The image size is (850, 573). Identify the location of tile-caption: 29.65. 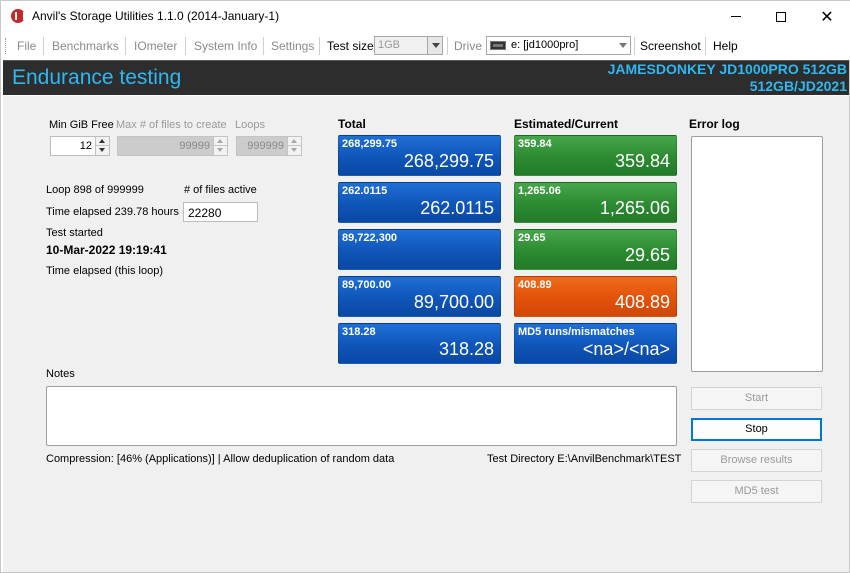
(532, 238).